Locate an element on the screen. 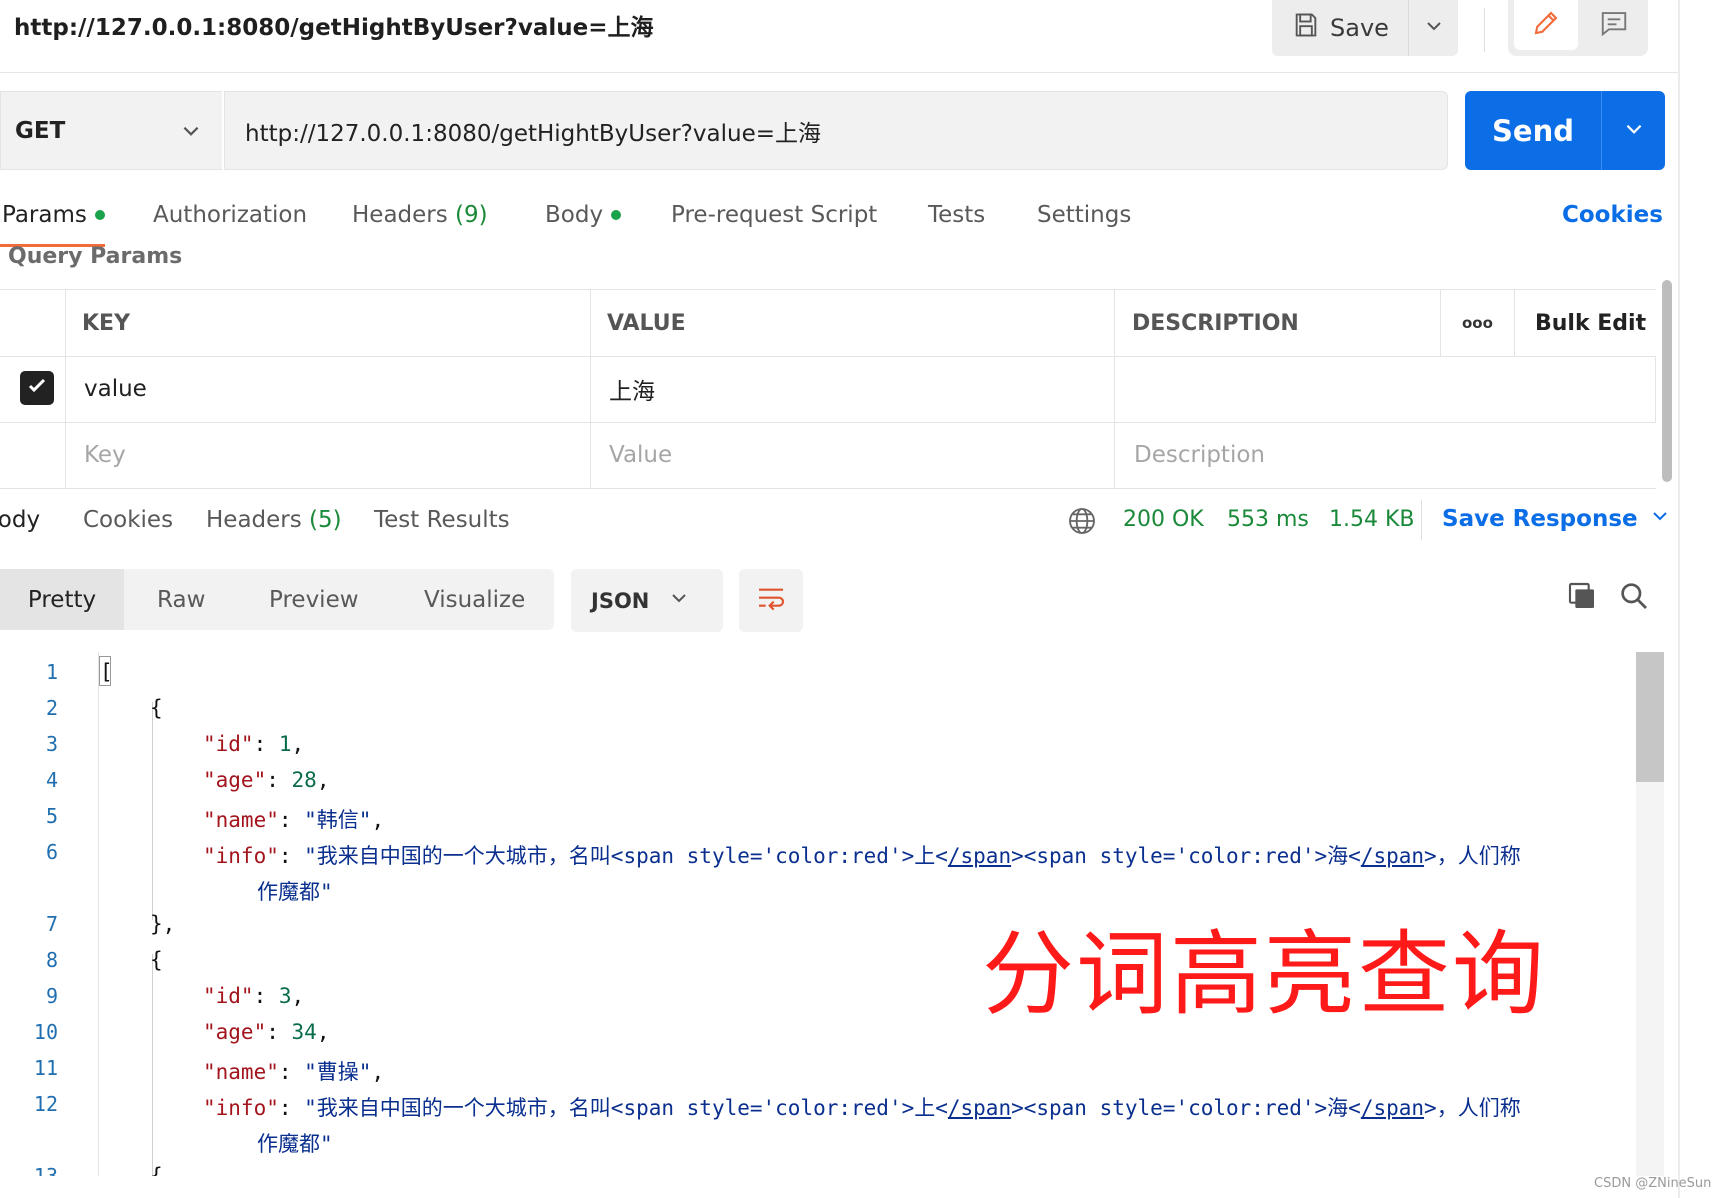 The height and width of the screenshot is (1198, 1720). wrap-icon is located at coordinates (771, 601).